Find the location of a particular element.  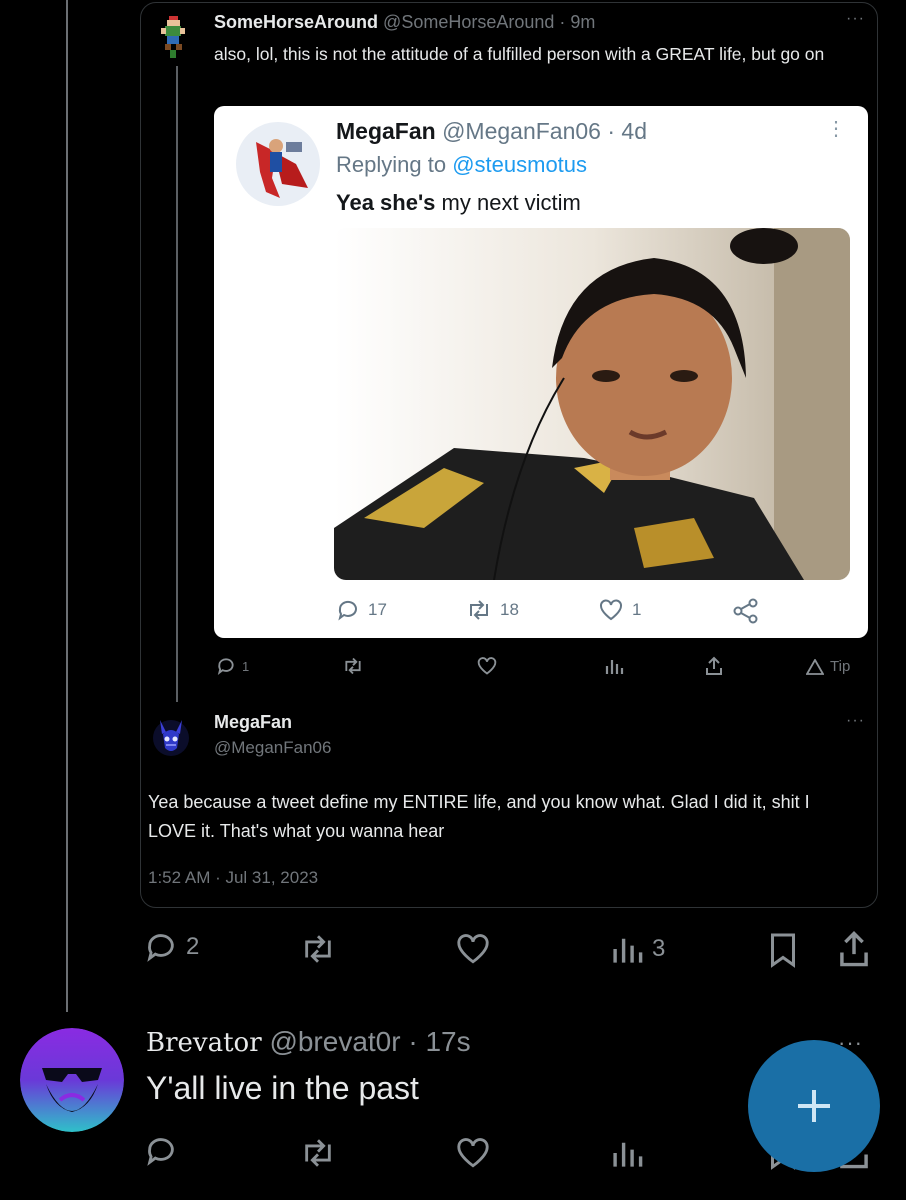

views-count: 3 is located at coordinates (659, 948).